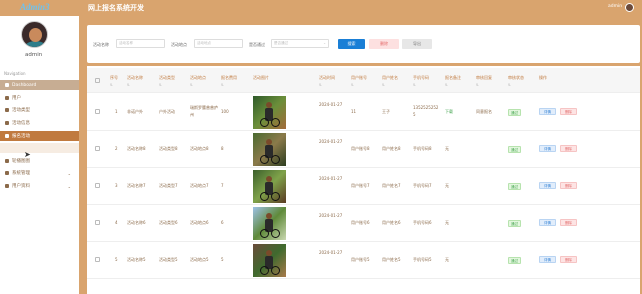 The width and height of the screenshot is (642, 294). Describe the element at coordinates (168, 222) in the screenshot. I see `cell-type: 活动类型6` at that location.